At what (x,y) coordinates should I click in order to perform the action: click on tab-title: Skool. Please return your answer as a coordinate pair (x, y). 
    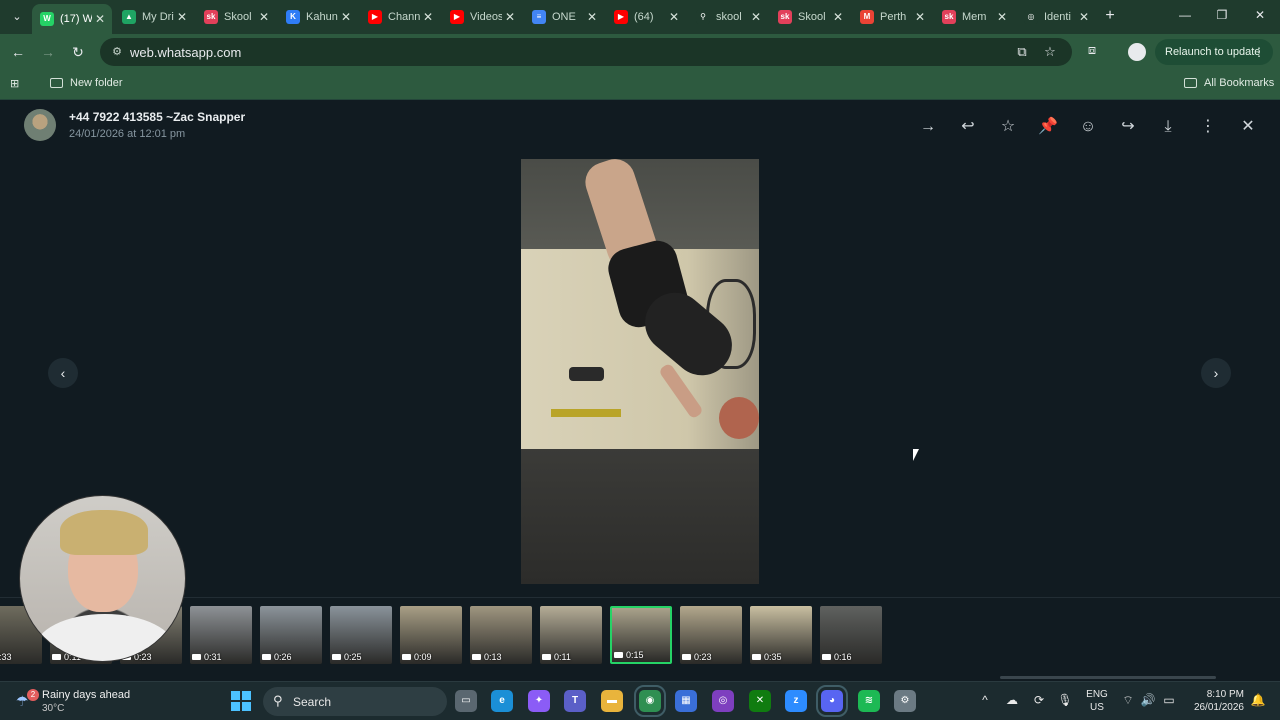
    Looking at the image, I should click on (812, 17).